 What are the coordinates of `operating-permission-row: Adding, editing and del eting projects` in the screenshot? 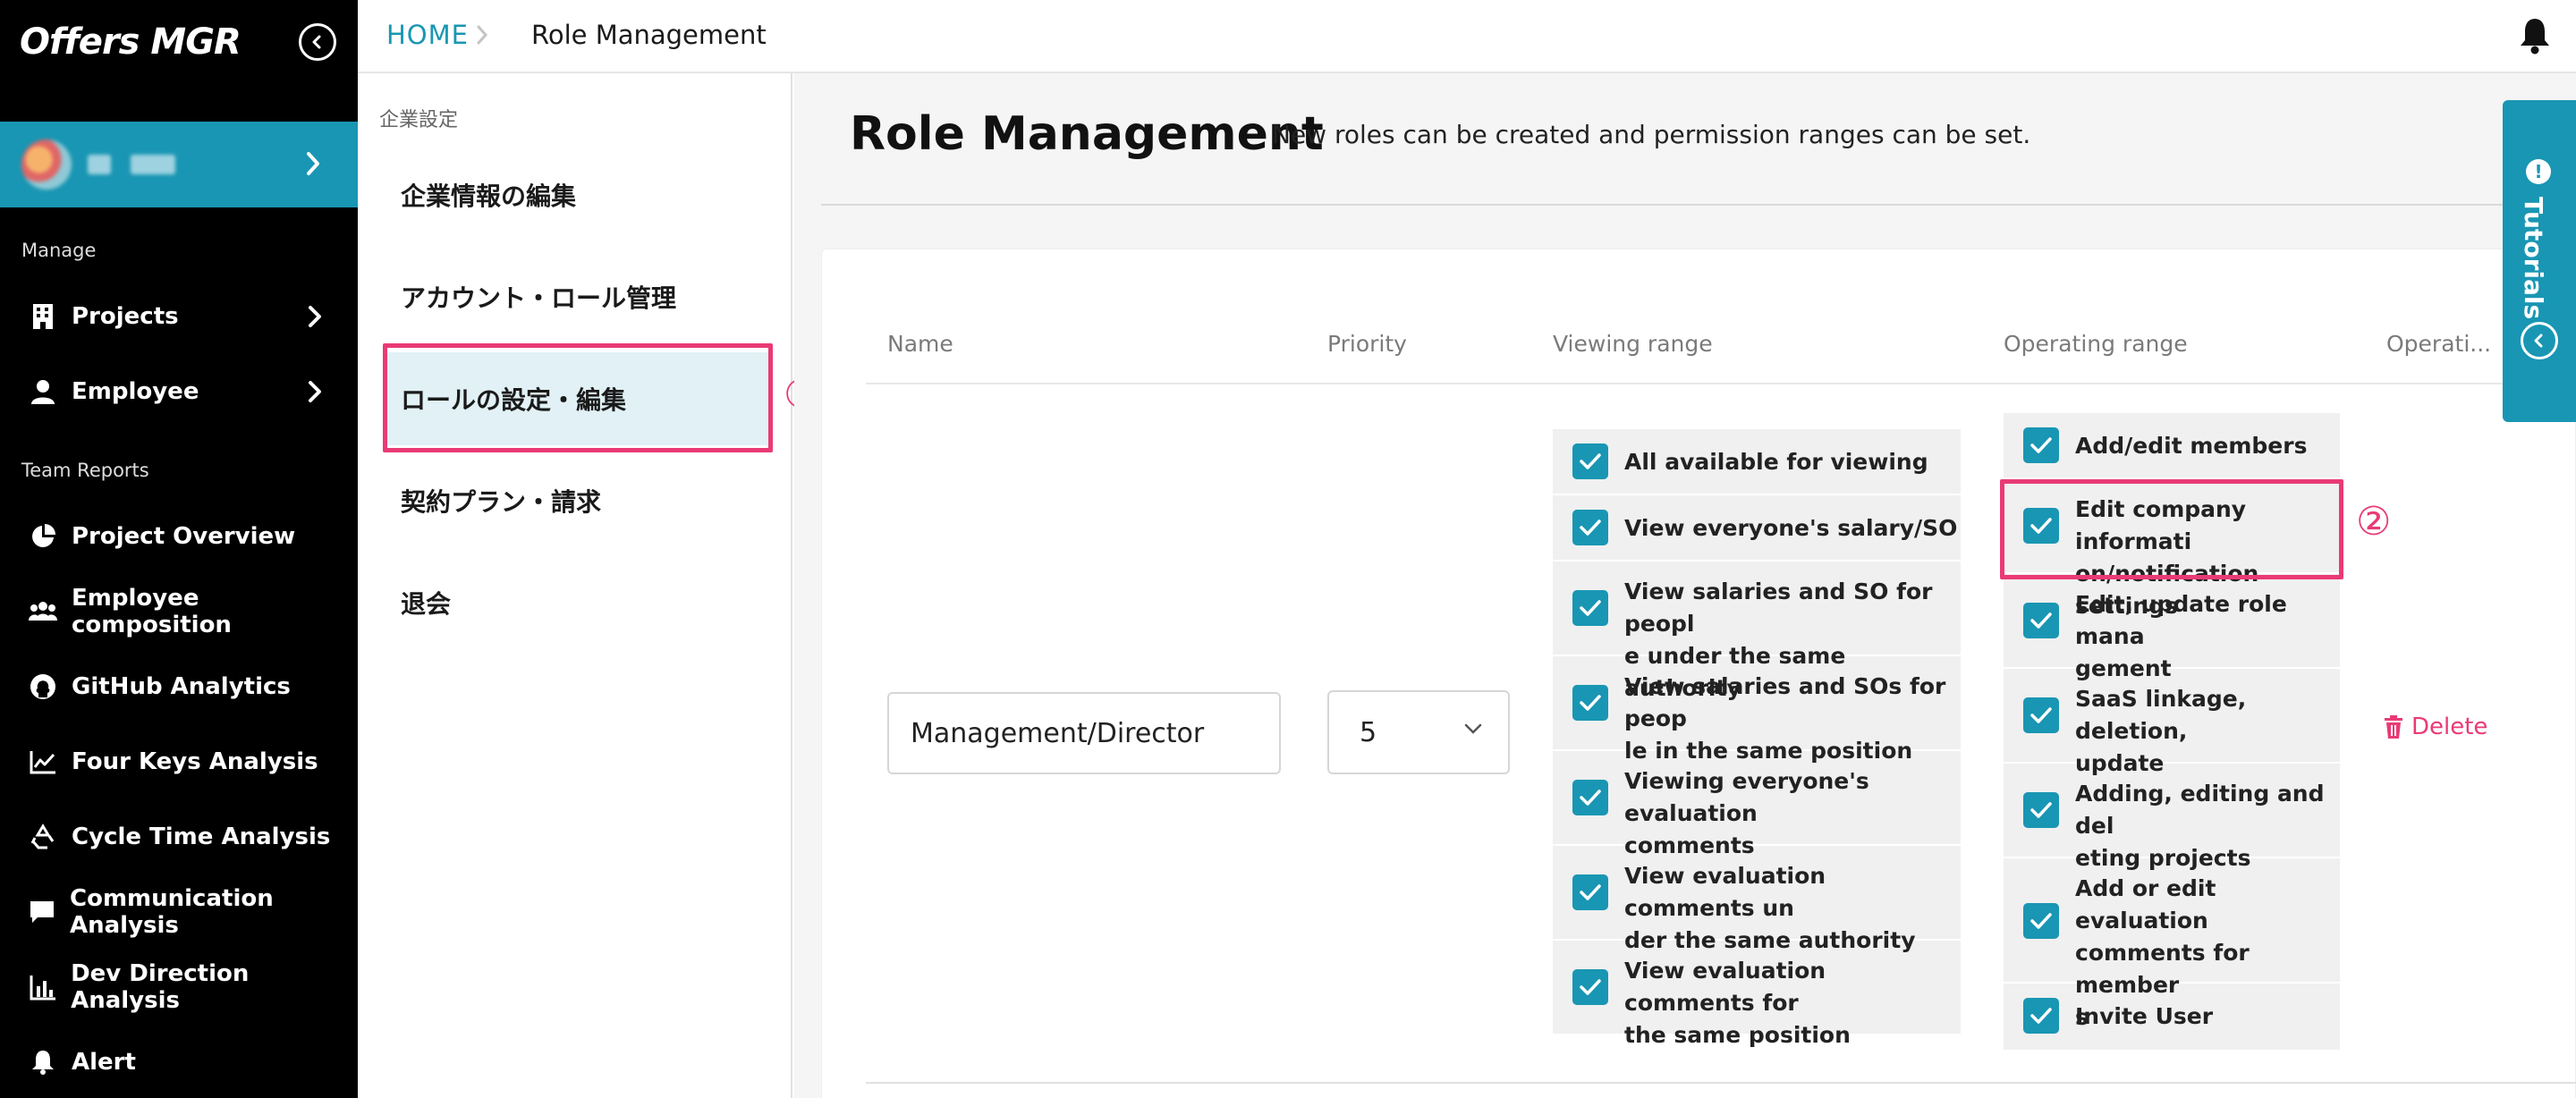 It's located at (2172, 817).